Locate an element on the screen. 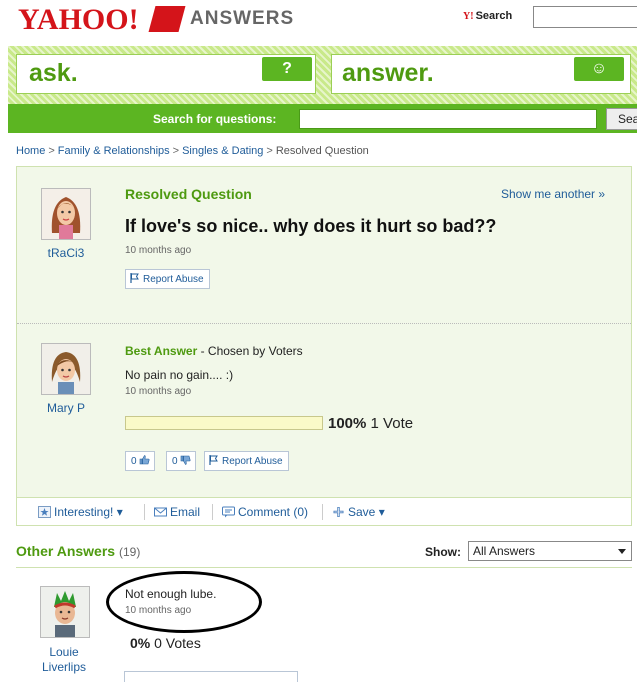  answer-label: answer. is located at coordinates (388, 73).